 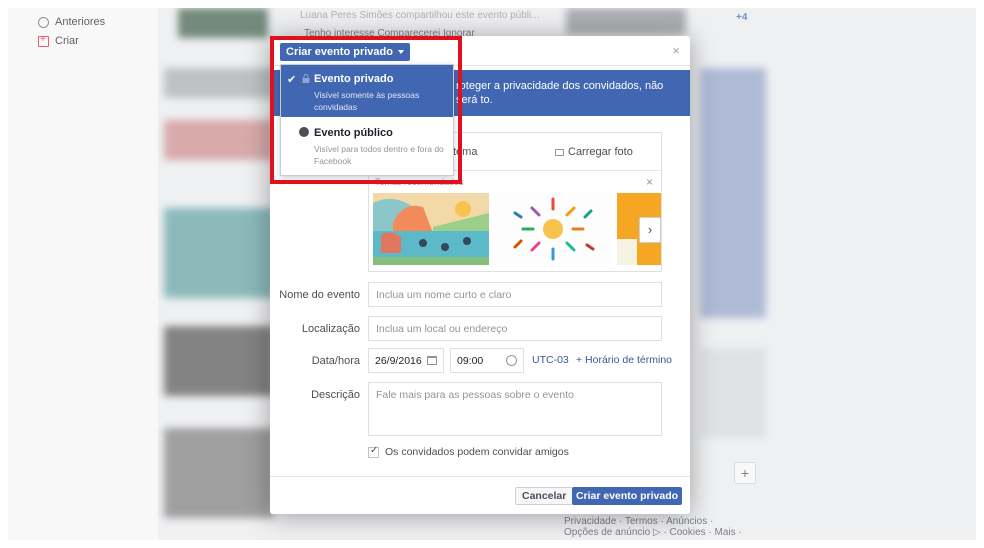 What do you see at coordinates (398, 361) in the screenshot?
I see `date-value: 26/9/2016` at bounding box center [398, 361].